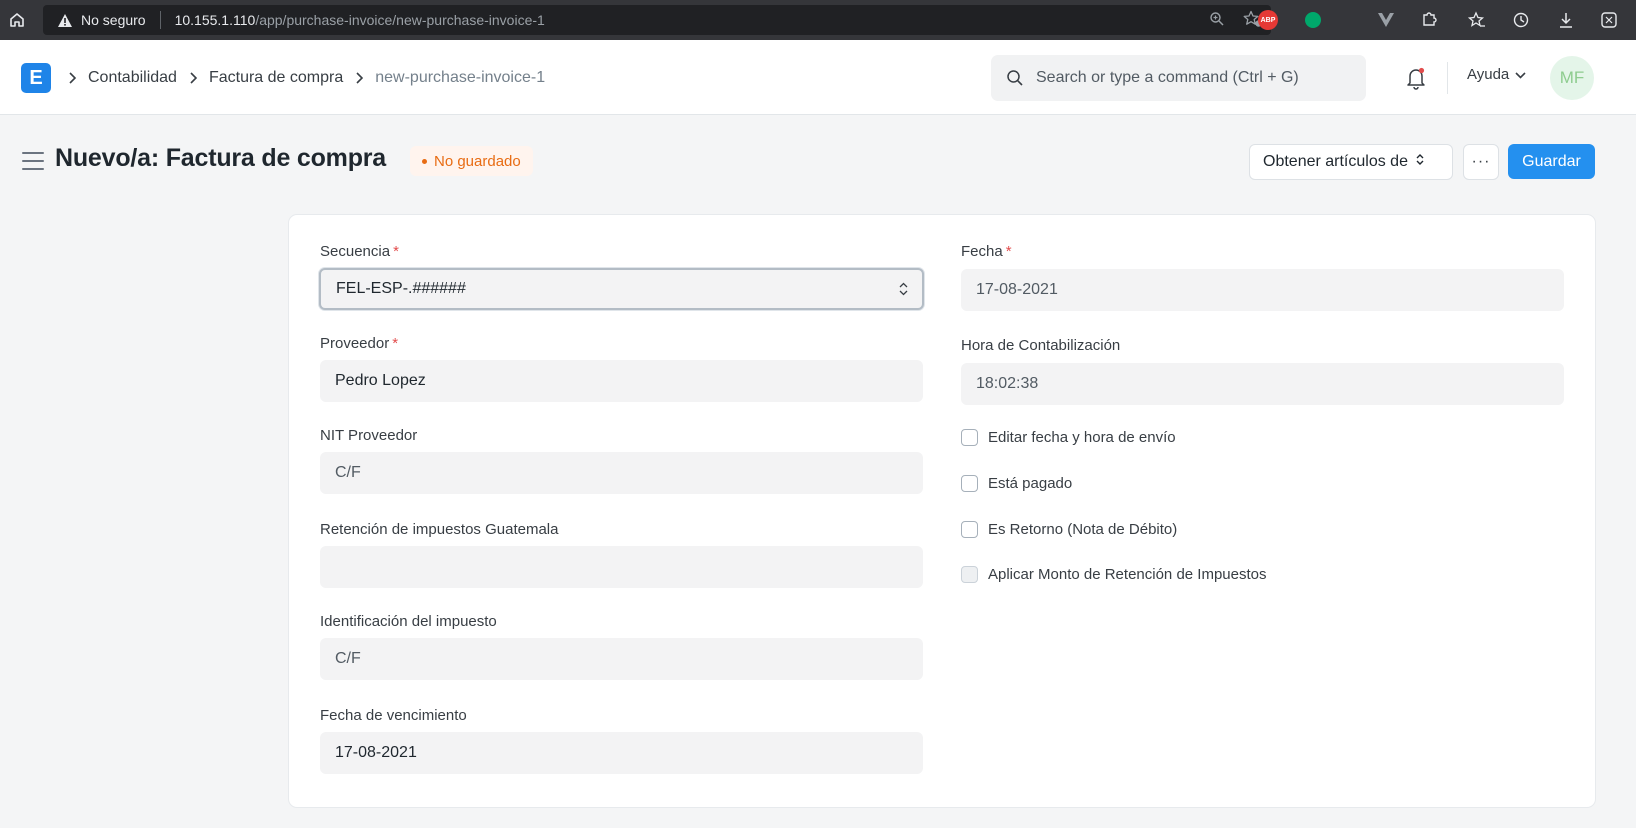 This screenshot has width=1636, height=828. I want to click on tax-withholding-label: Retención de impuestos Guatemala, so click(439, 529).